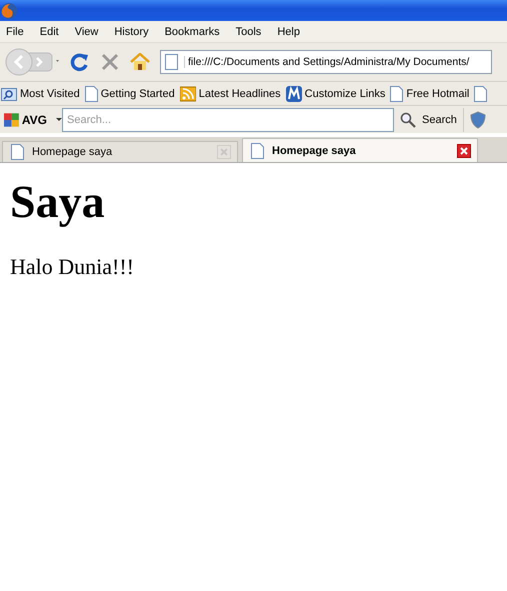  What do you see at coordinates (408, 120) in the screenshot?
I see `search-icon` at bounding box center [408, 120].